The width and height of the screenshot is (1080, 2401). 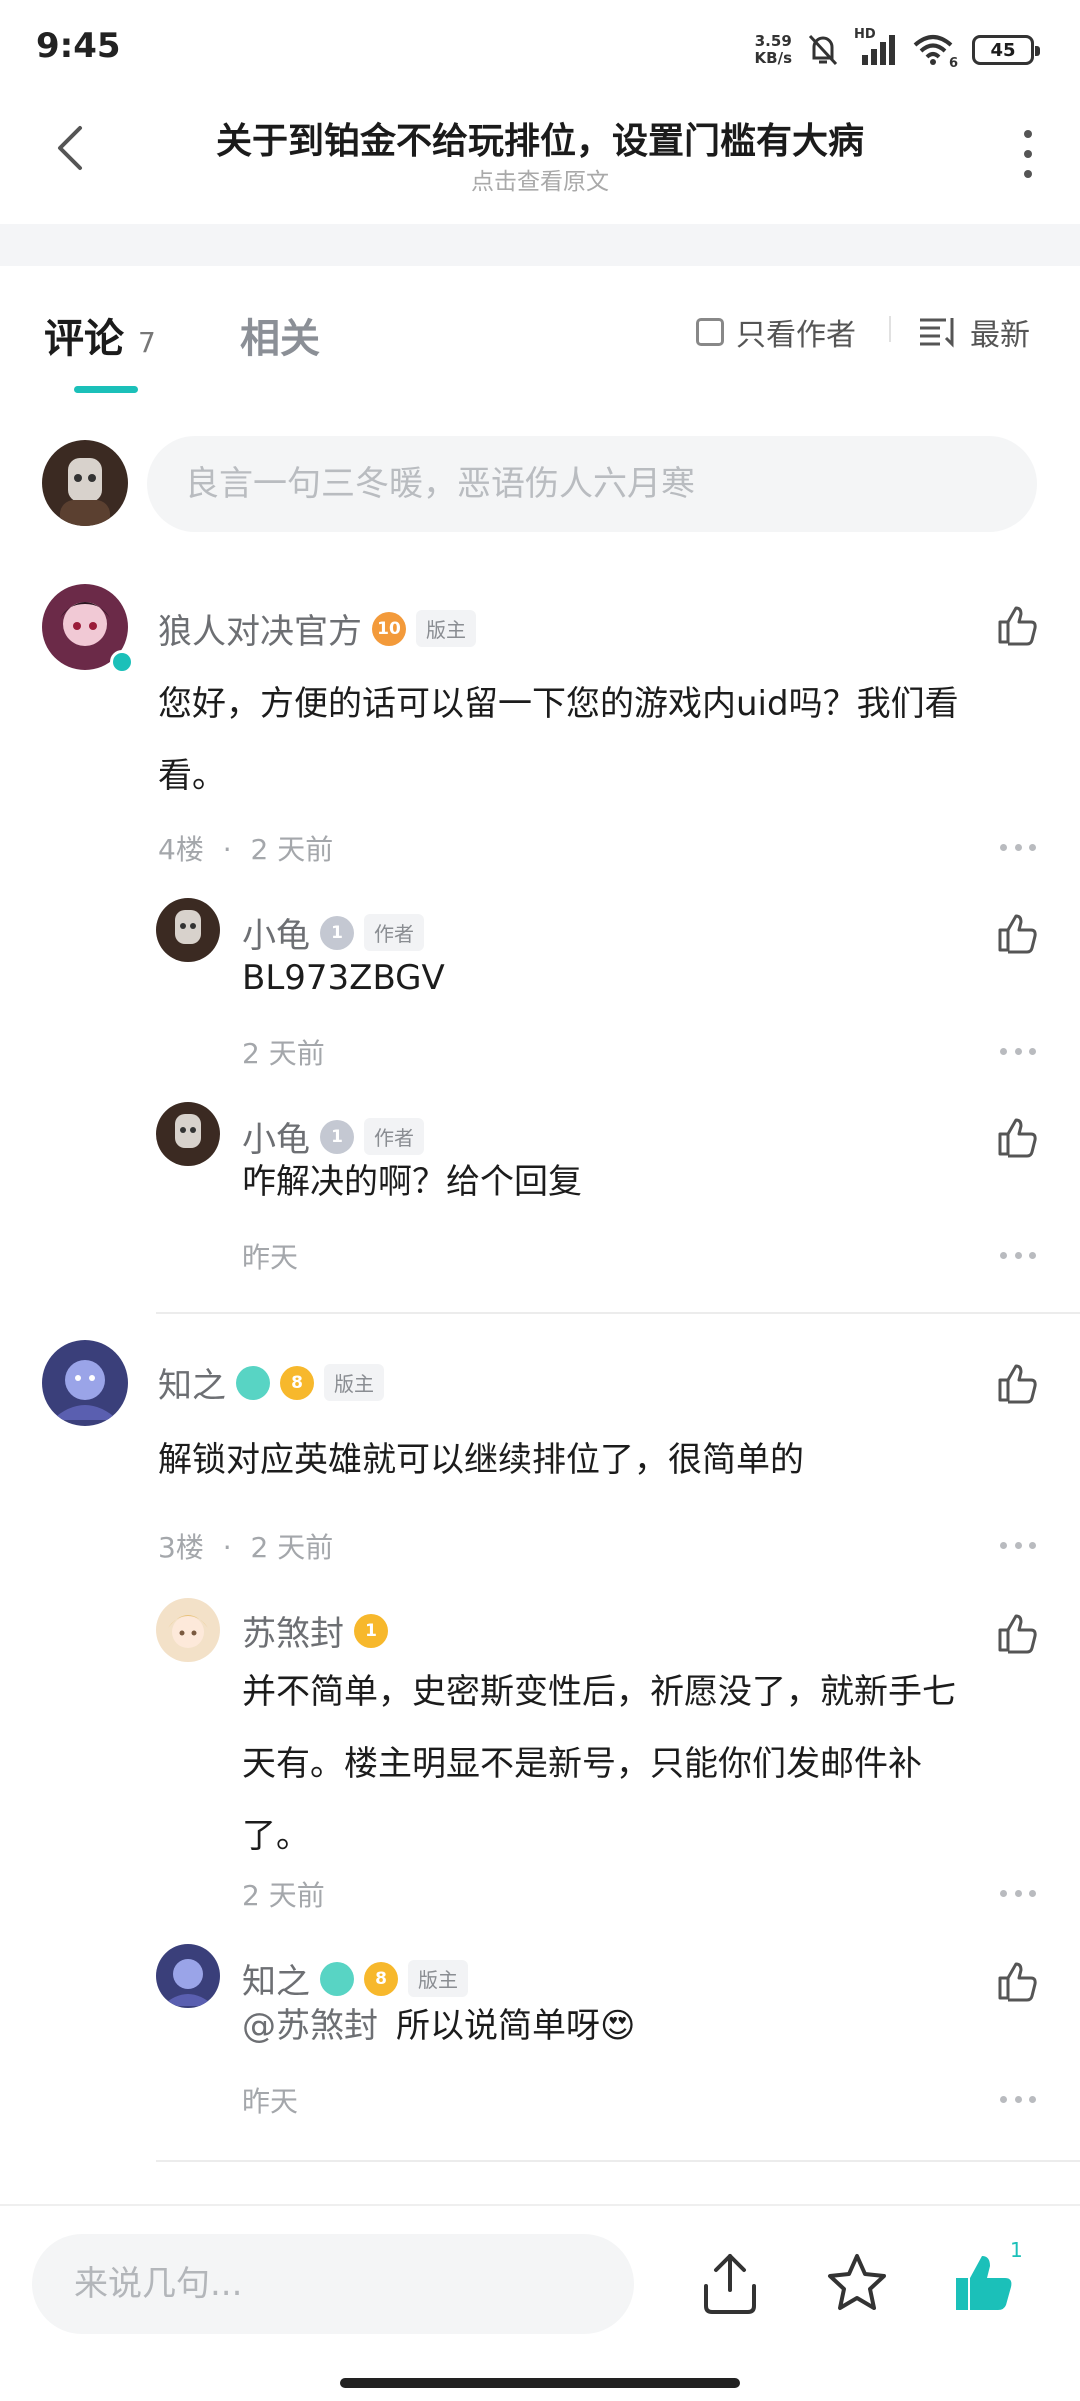 I want to click on my-avatar, so click(x=85, y=483).